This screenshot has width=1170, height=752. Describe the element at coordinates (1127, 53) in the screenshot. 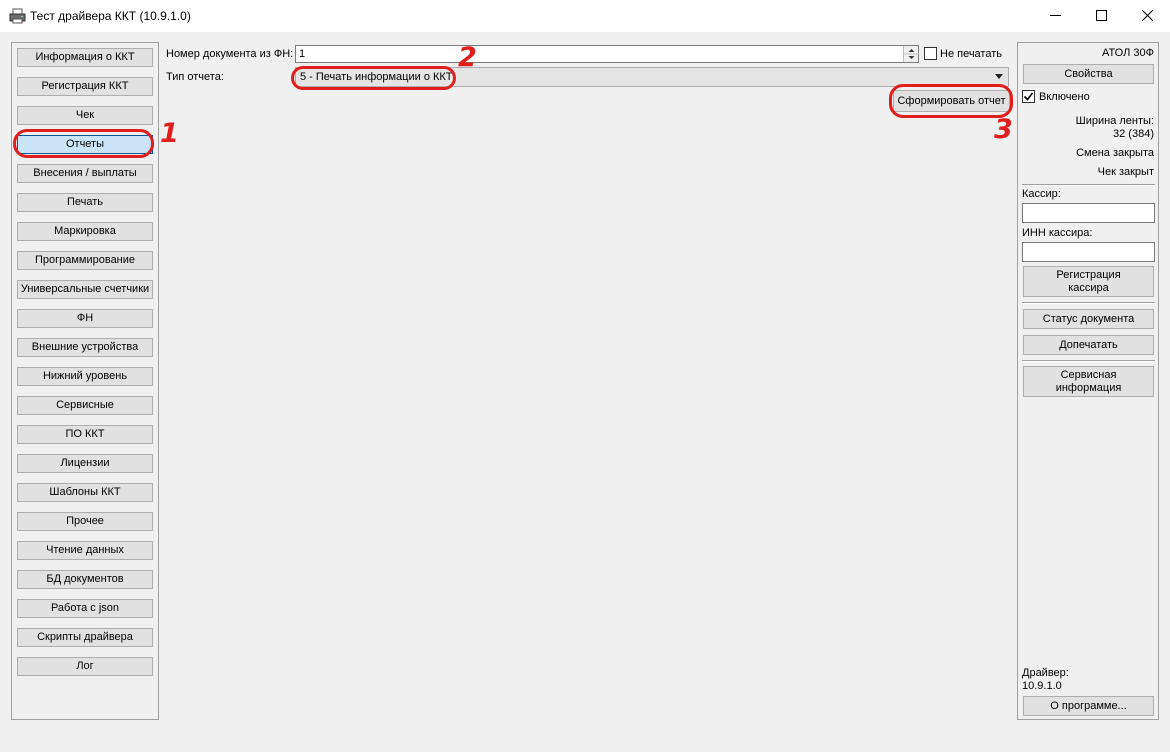

I see `device-name: АТОЛ 30Ф` at that location.